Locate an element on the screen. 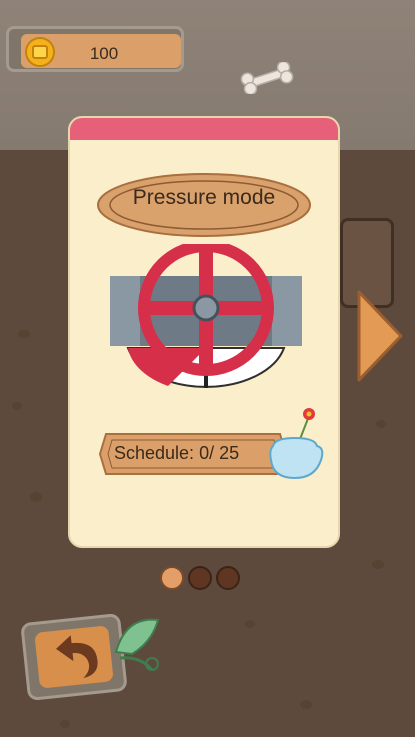  schedule-value: 0/ 25 is located at coordinates (219, 453).